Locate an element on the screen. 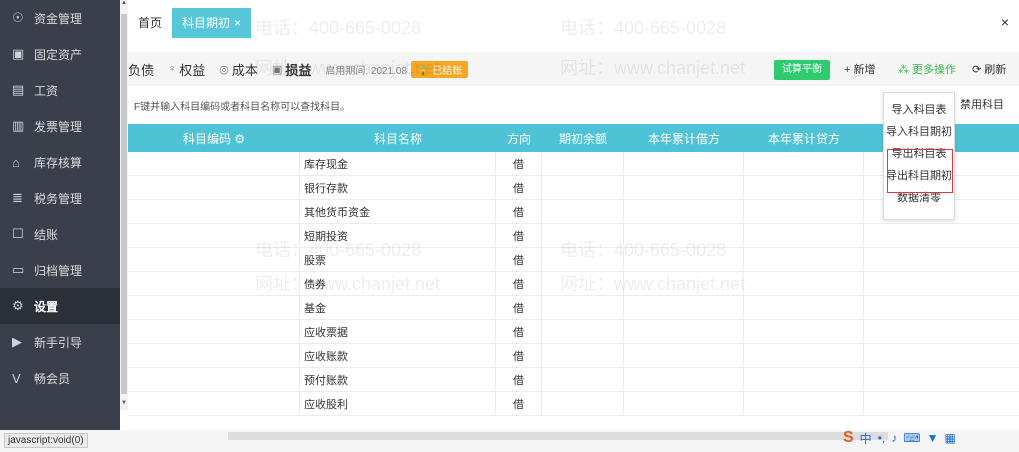 Image resolution: width=1019 pixels, height=452 pixels. tab-equity: ♀ 权益 is located at coordinates (186, 69).